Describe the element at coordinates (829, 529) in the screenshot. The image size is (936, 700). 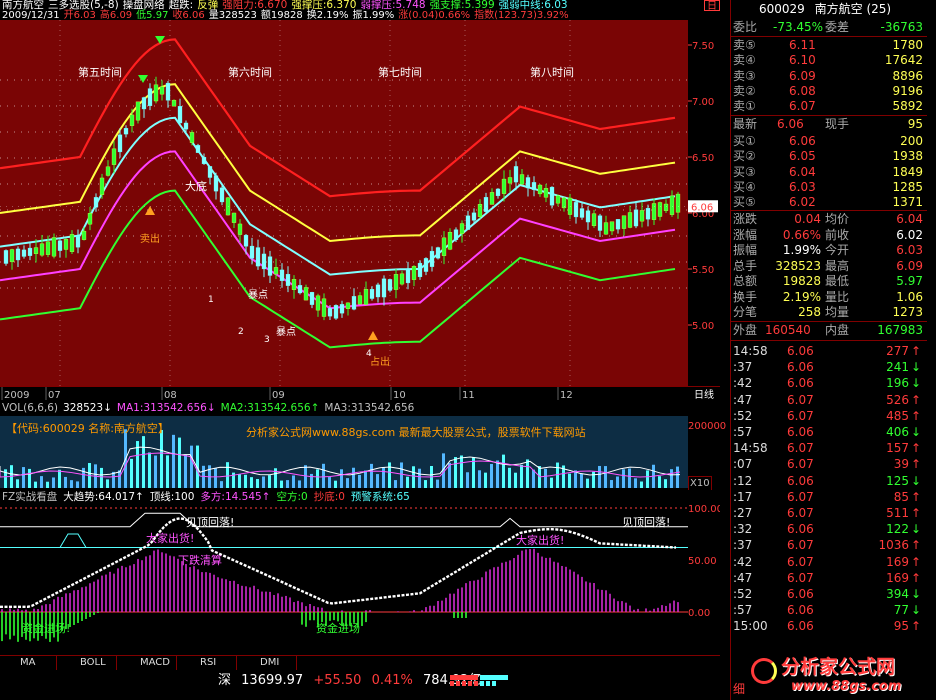
I see `tick-row: :32 6.06 122 ↓` at that location.